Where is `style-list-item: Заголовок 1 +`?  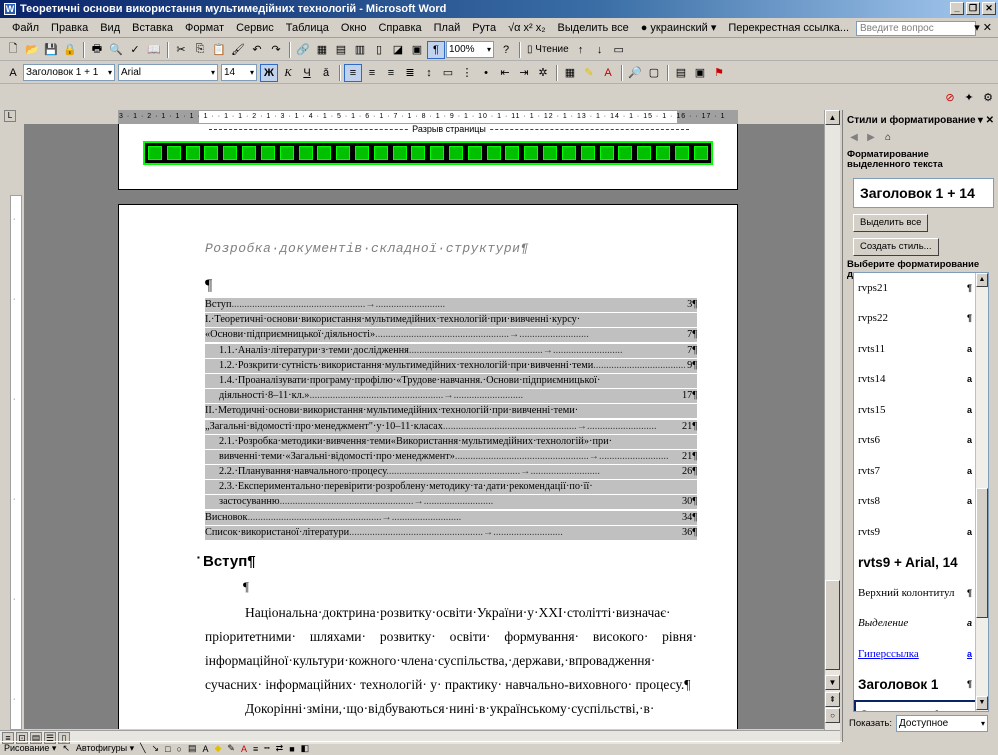 style-list-item: Заголовок 1 + is located at coordinates (916, 705).